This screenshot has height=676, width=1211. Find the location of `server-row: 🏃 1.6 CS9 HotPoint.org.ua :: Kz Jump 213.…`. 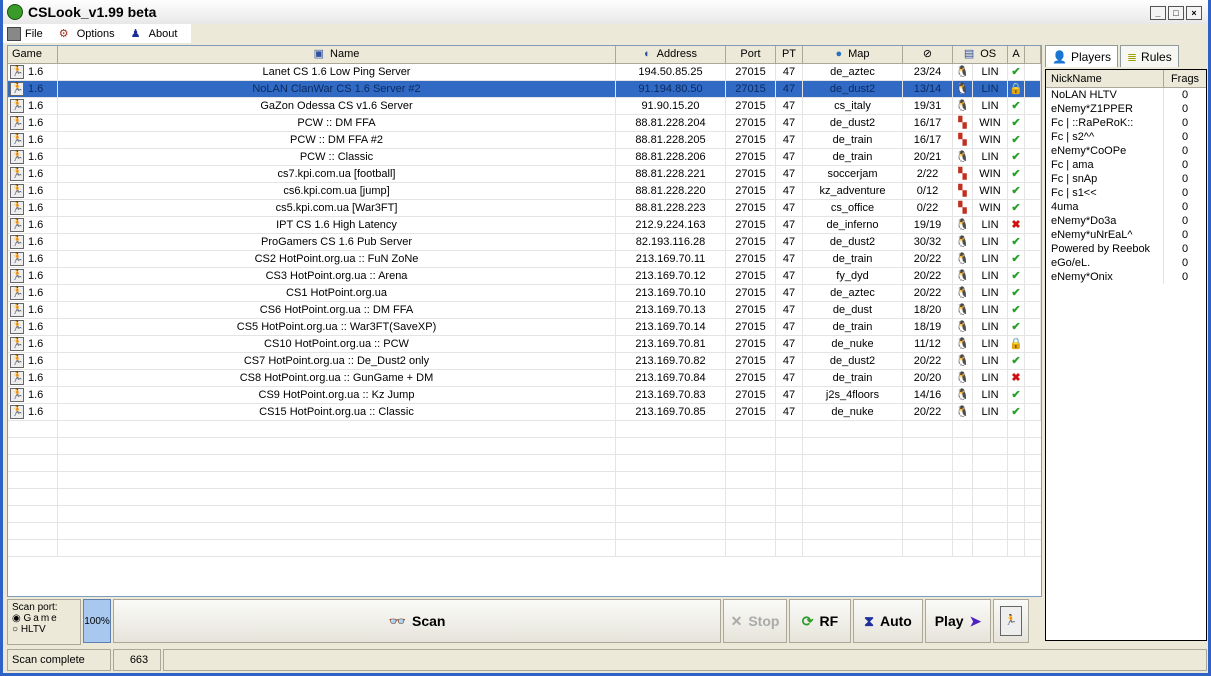

server-row: 🏃 1.6 CS9 HotPoint.org.ua :: Kz Jump 213.… is located at coordinates (524, 395).